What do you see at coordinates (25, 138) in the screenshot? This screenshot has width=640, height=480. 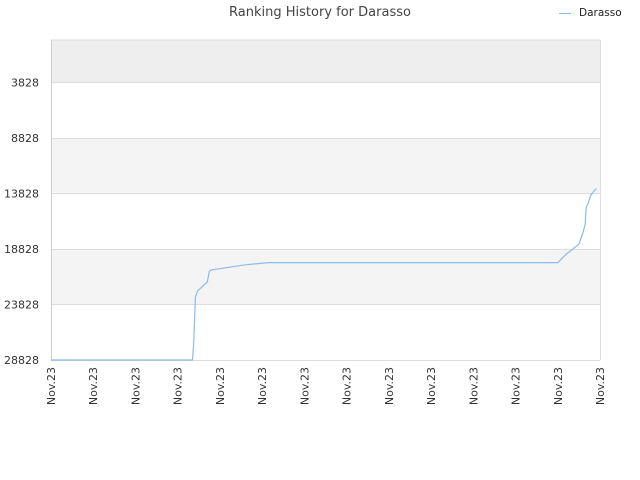 I see `y-tick-label: 8828` at bounding box center [25, 138].